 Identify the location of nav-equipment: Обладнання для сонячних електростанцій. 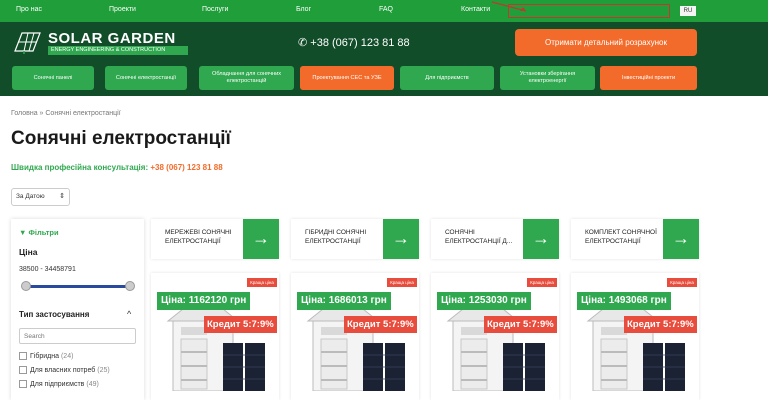
(246, 78).